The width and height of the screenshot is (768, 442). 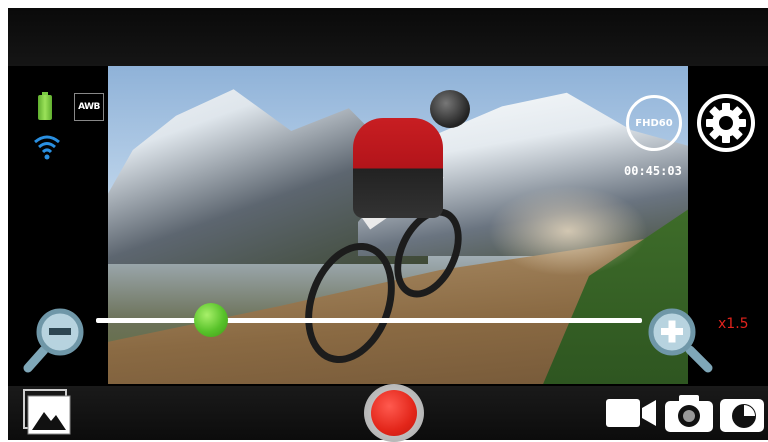 I want to click on self-timer-icon, so click(x=742, y=413).